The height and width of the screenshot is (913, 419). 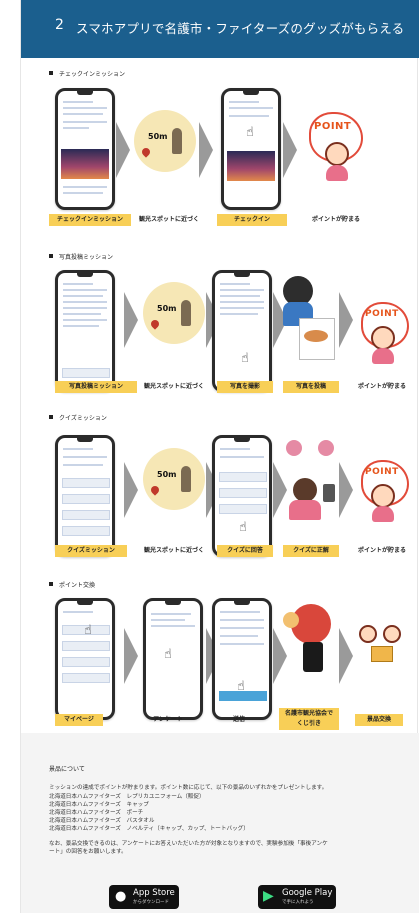 What do you see at coordinates (59, 25) in the screenshot?
I see `section-number: 2` at bounding box center [59, 25].